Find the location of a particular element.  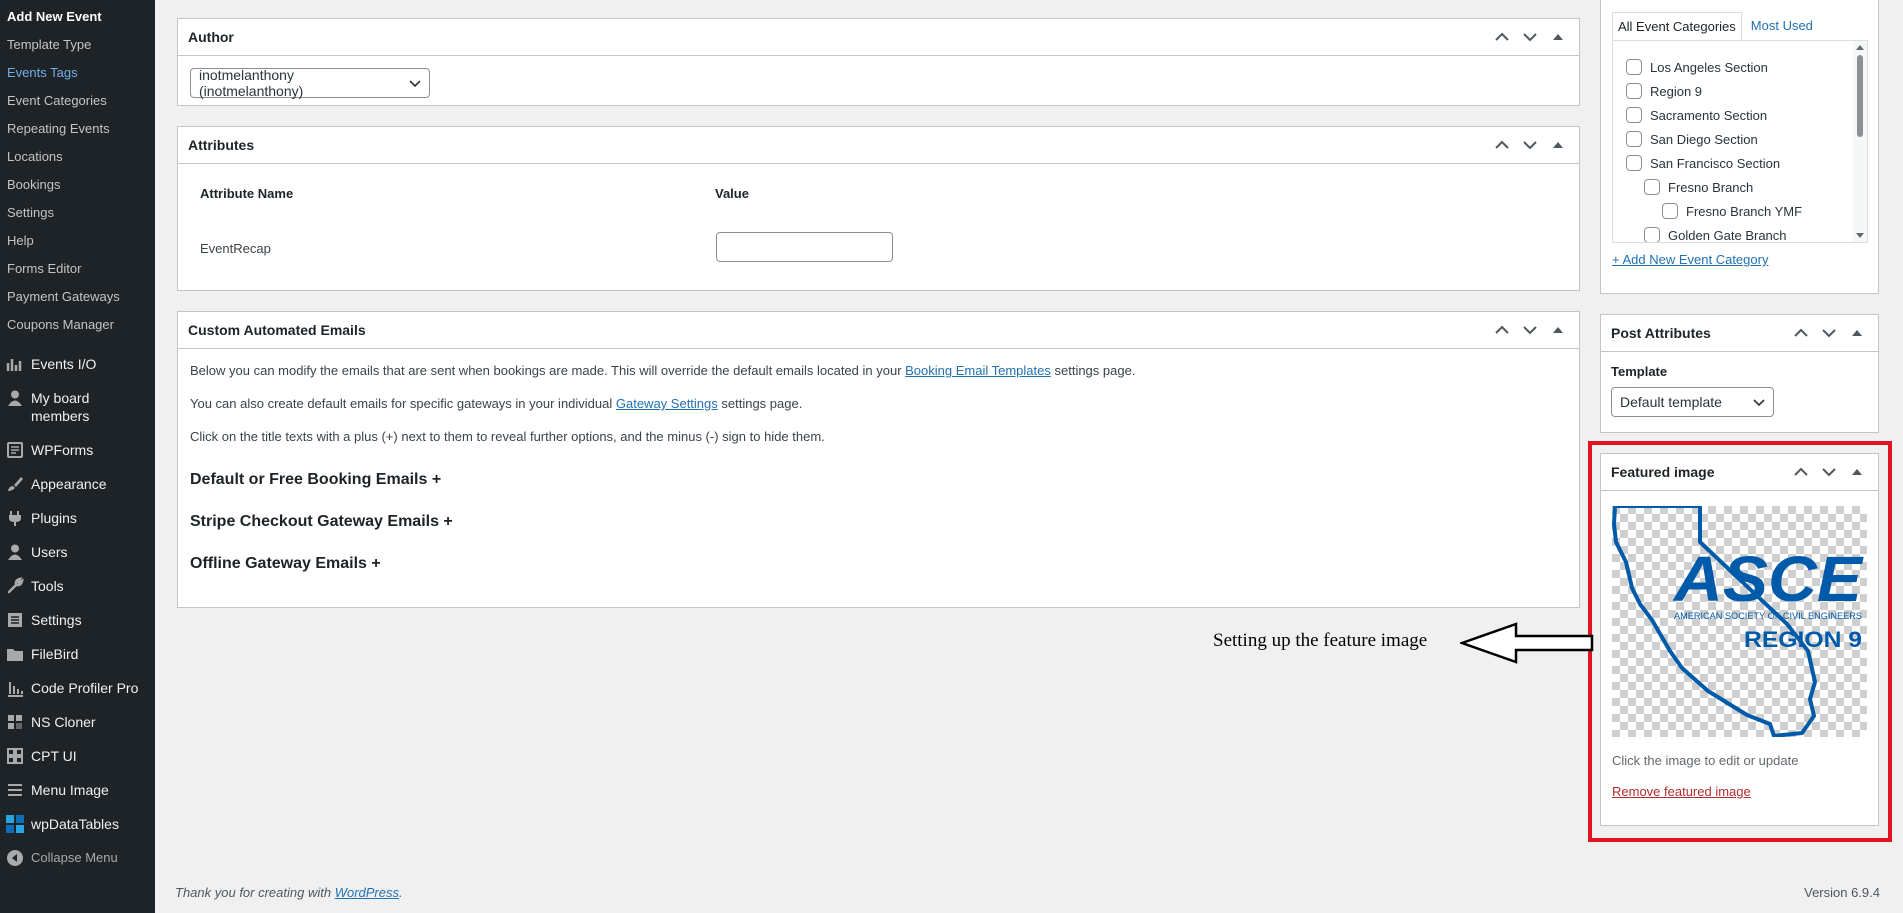

category-item: Golden Gate Branch is located at coordinates (1746, 233).